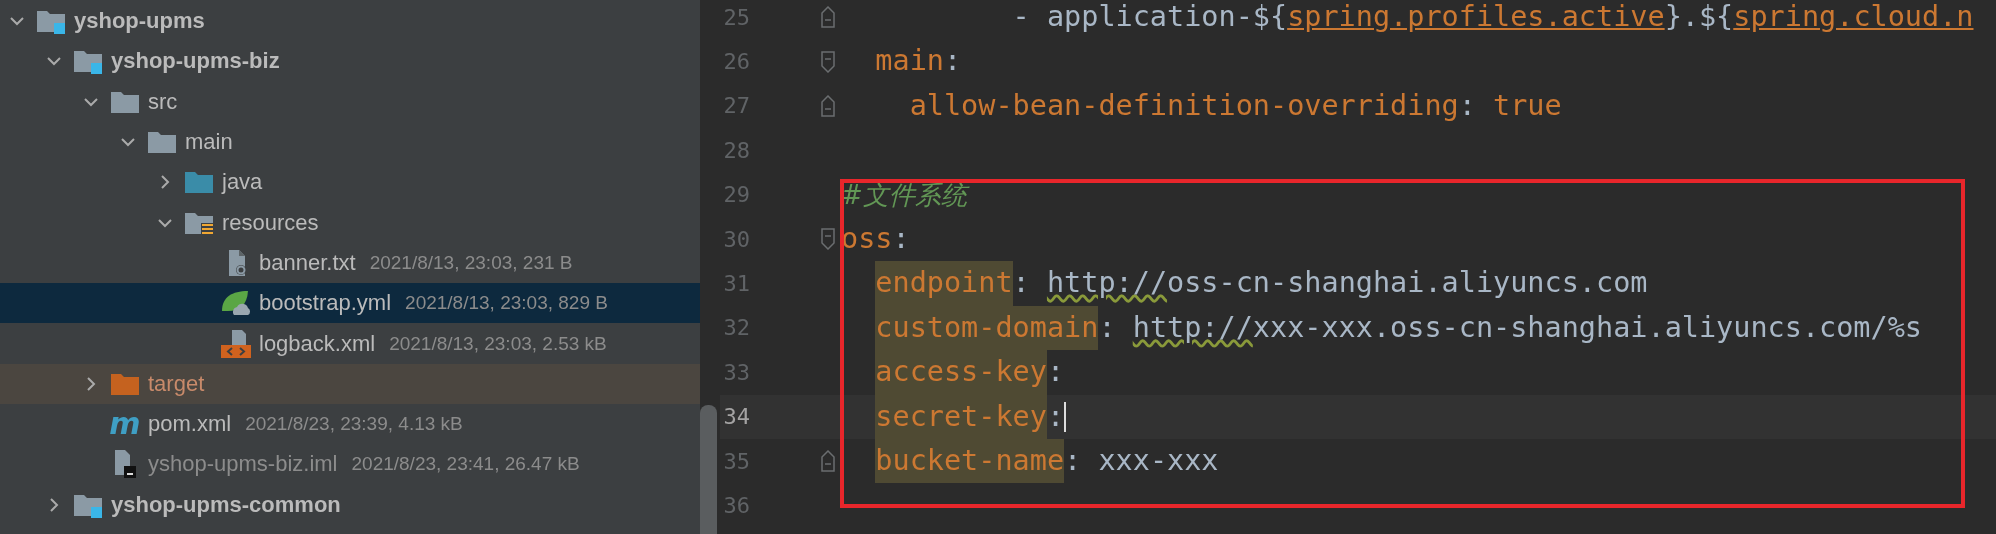 This screenshot has width=1996, height=534. I want to click on scrollbar, so click(708, 469).